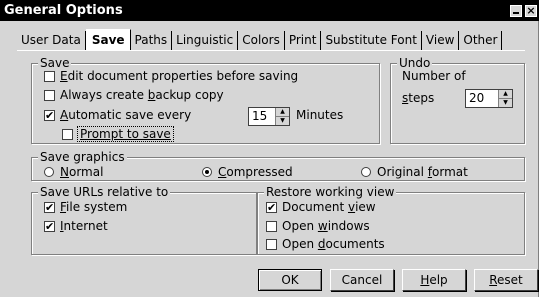 This screenshot has height=297, width=539. What do you see at coordinates (303, 40) in the screenshot?
I see `tab-print: Print` at bounding box center [303, 40].